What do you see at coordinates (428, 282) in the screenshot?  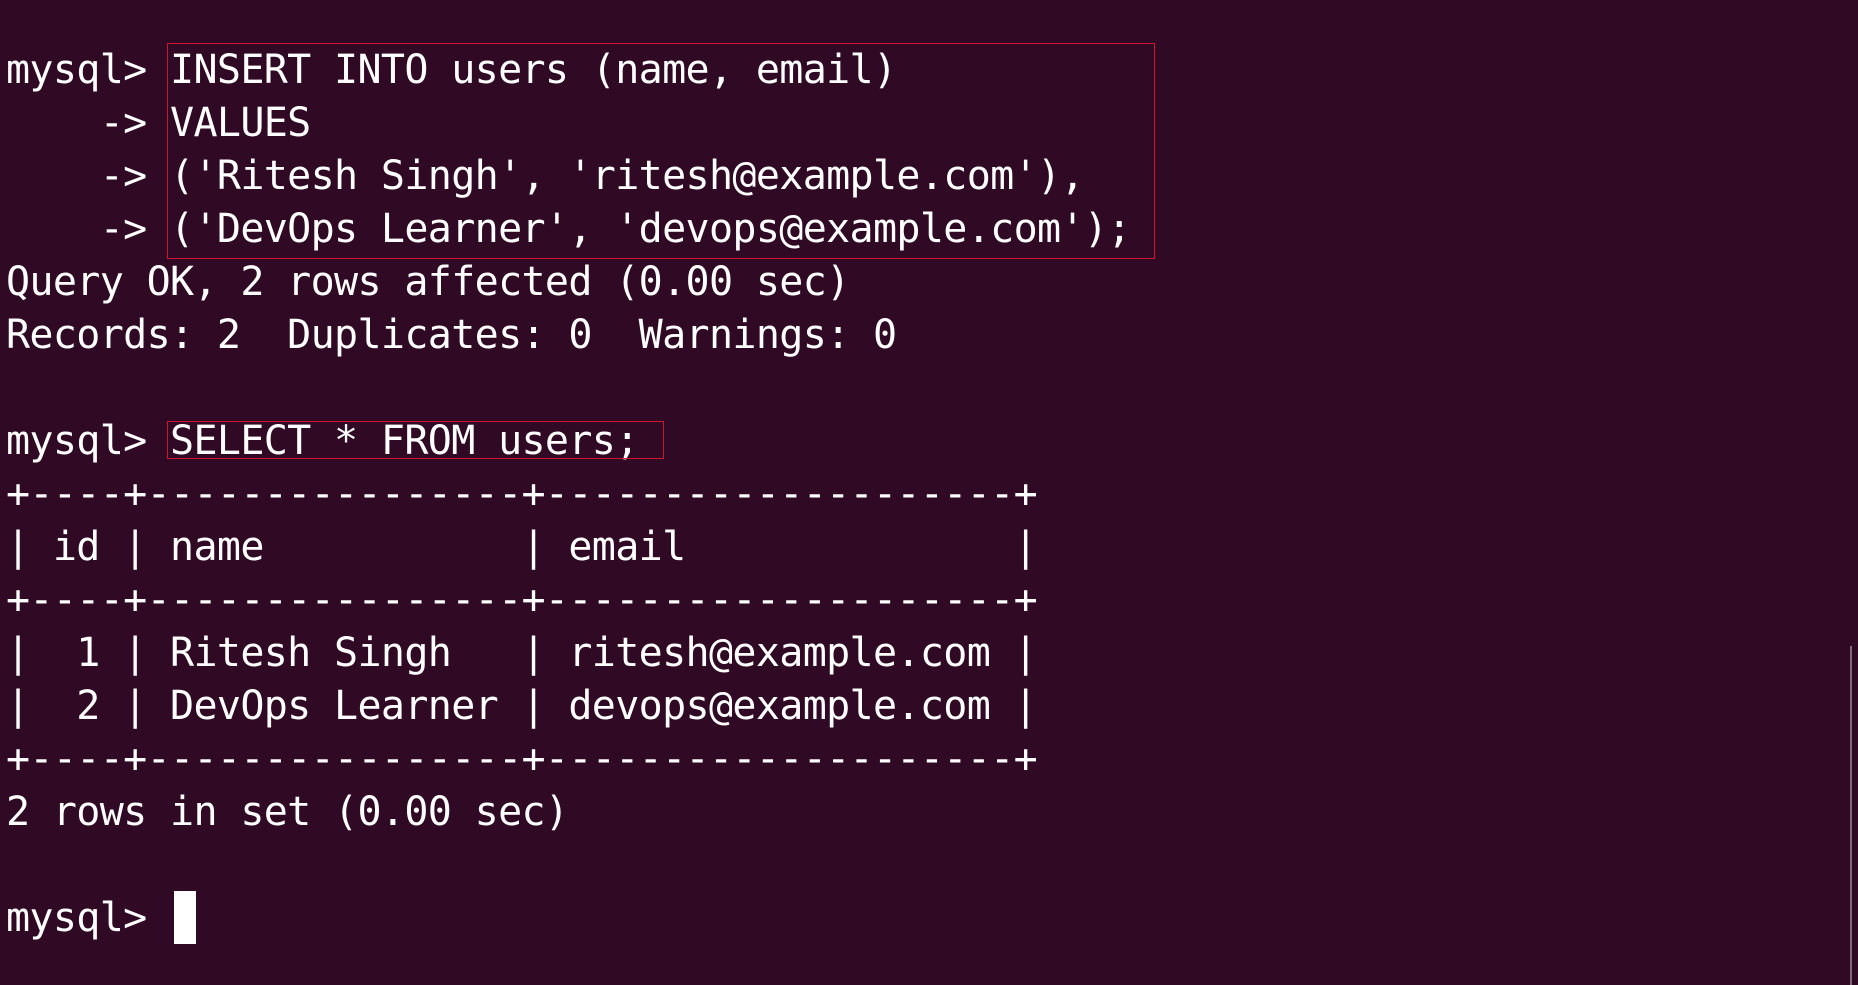 I see `terminal-line-query-ok: Query OK, 2 rows affected (0.00 sec)` at bounding box center [428, 282].